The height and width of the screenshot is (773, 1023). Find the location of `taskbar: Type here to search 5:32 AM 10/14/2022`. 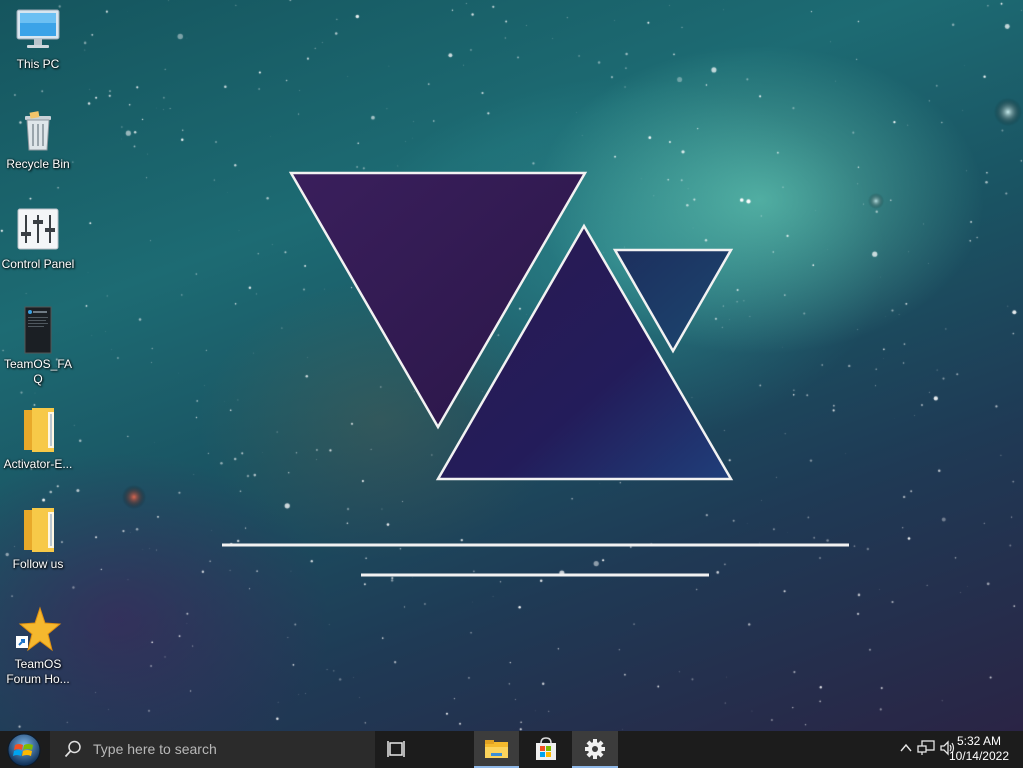

taskbar: Type here to search 5:32 AM 10/14/2022 is located at coordinates (511, 749).